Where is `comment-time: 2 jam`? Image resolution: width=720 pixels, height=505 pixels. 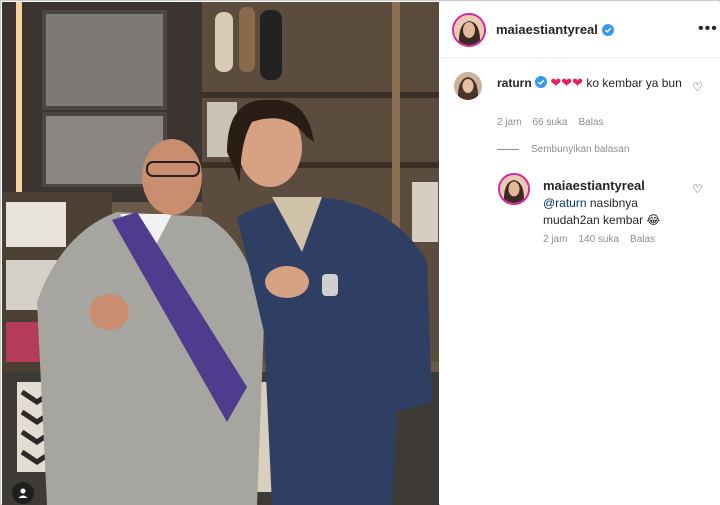
comment-time: 2 jam is located at coordinates (509, 122).